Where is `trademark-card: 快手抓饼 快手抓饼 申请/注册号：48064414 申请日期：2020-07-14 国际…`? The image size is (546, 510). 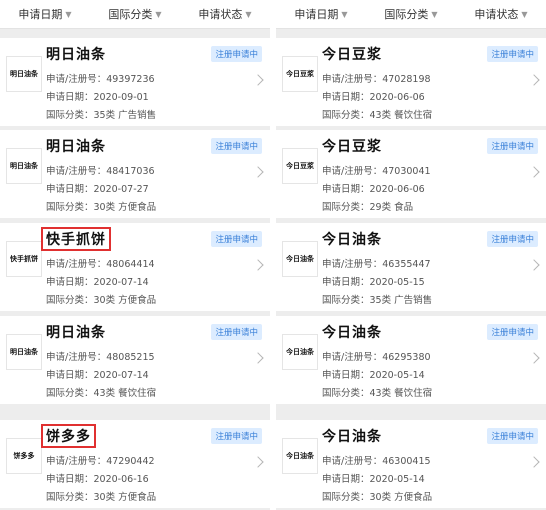 trademark-card: 快手抓饼 快手抓饼 申请/注册号：48064414 申请日期：2020-07-14 国际… is located at coordinates (135, 267).